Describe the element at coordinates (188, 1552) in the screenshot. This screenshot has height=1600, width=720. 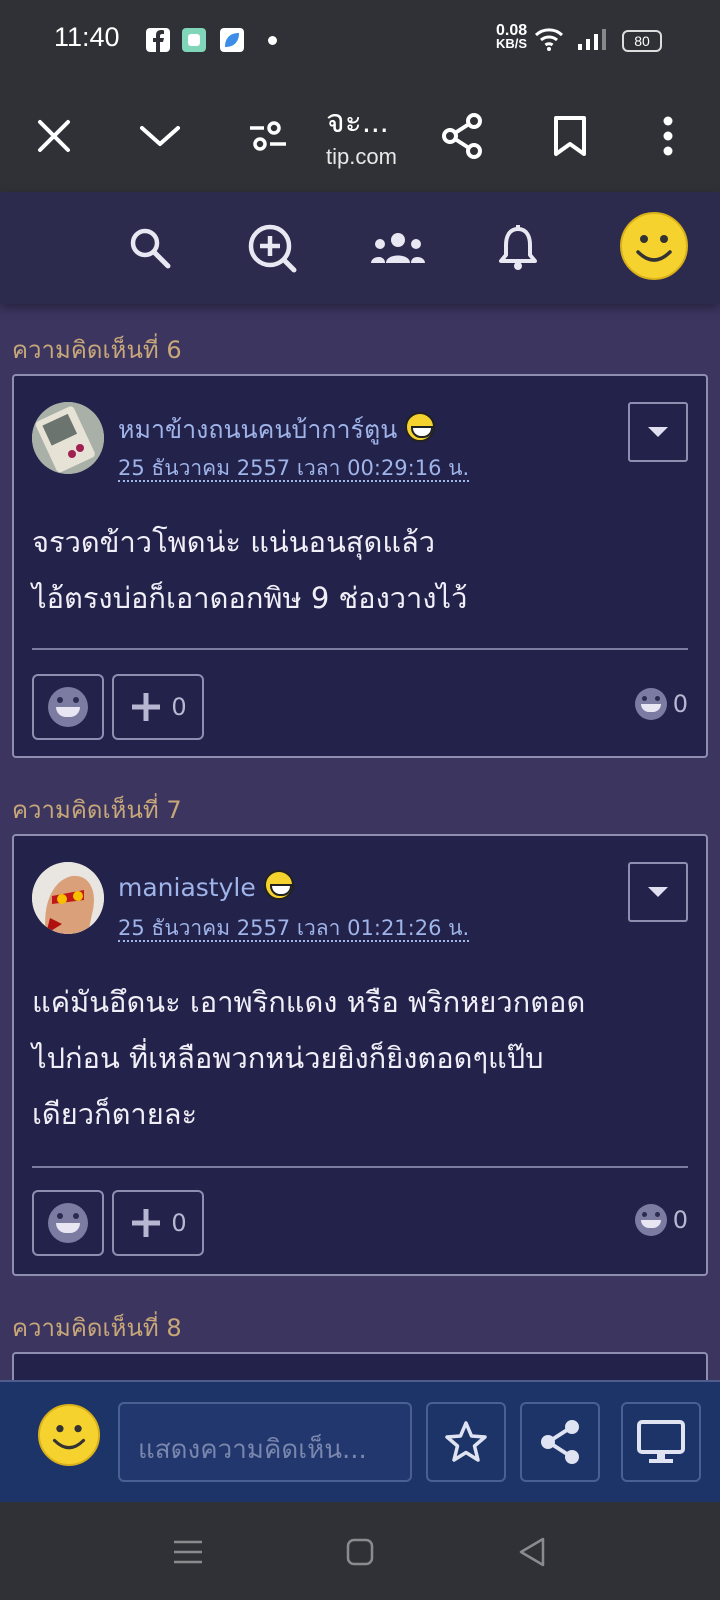
I see `menu-icon` at that location.